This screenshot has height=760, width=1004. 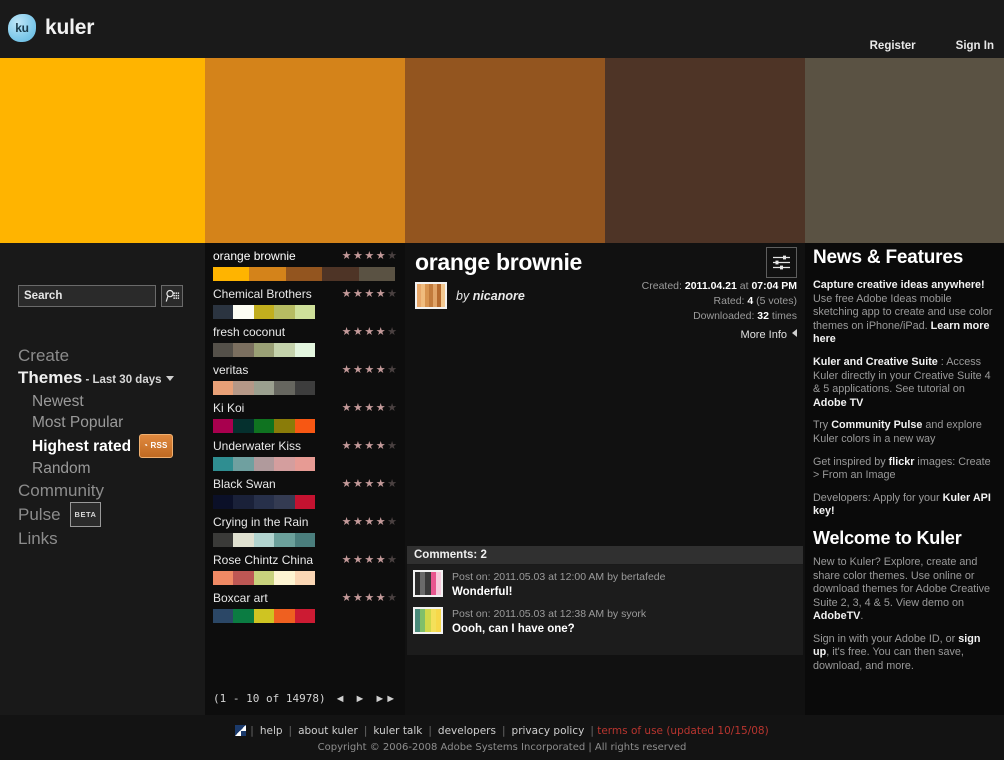 I want to click on pagination-last-button: ►►, so click(x=385, y=699).